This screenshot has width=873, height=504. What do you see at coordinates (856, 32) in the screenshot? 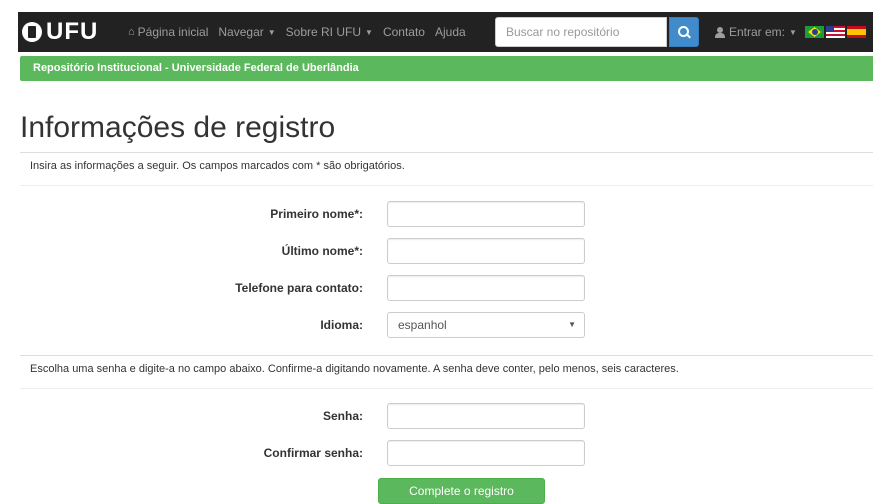
I see `spain-flag-icon` at bounding box center [856, 32].